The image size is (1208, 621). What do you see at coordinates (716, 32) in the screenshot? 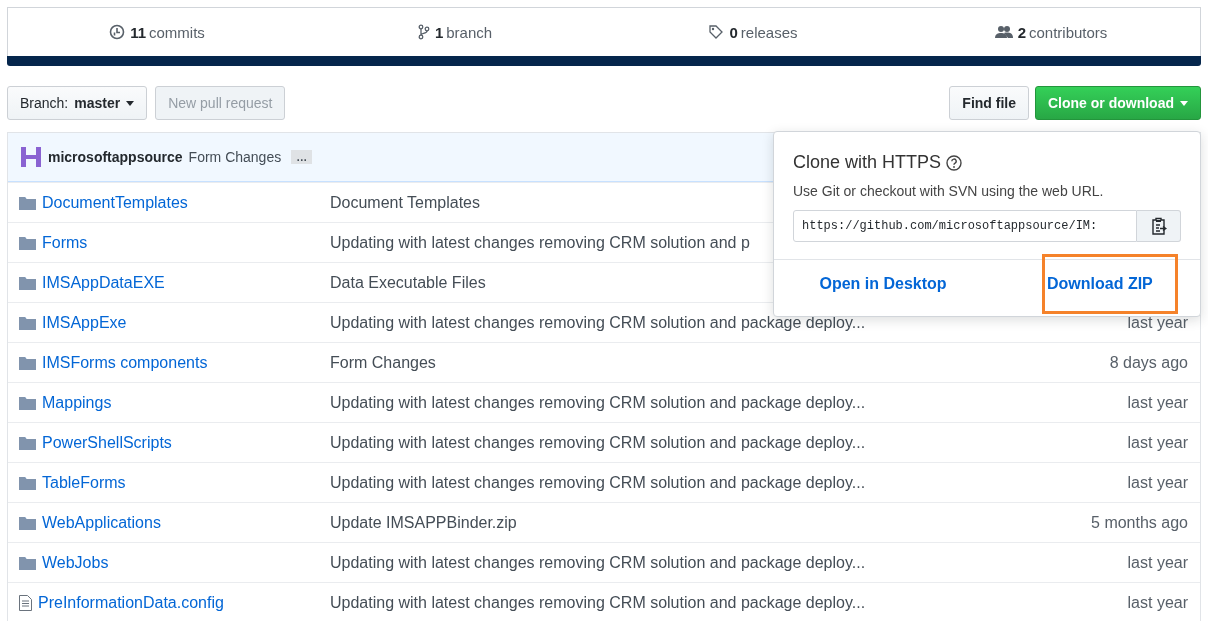
I see `tag-icon` at bounding box center [716, 32].